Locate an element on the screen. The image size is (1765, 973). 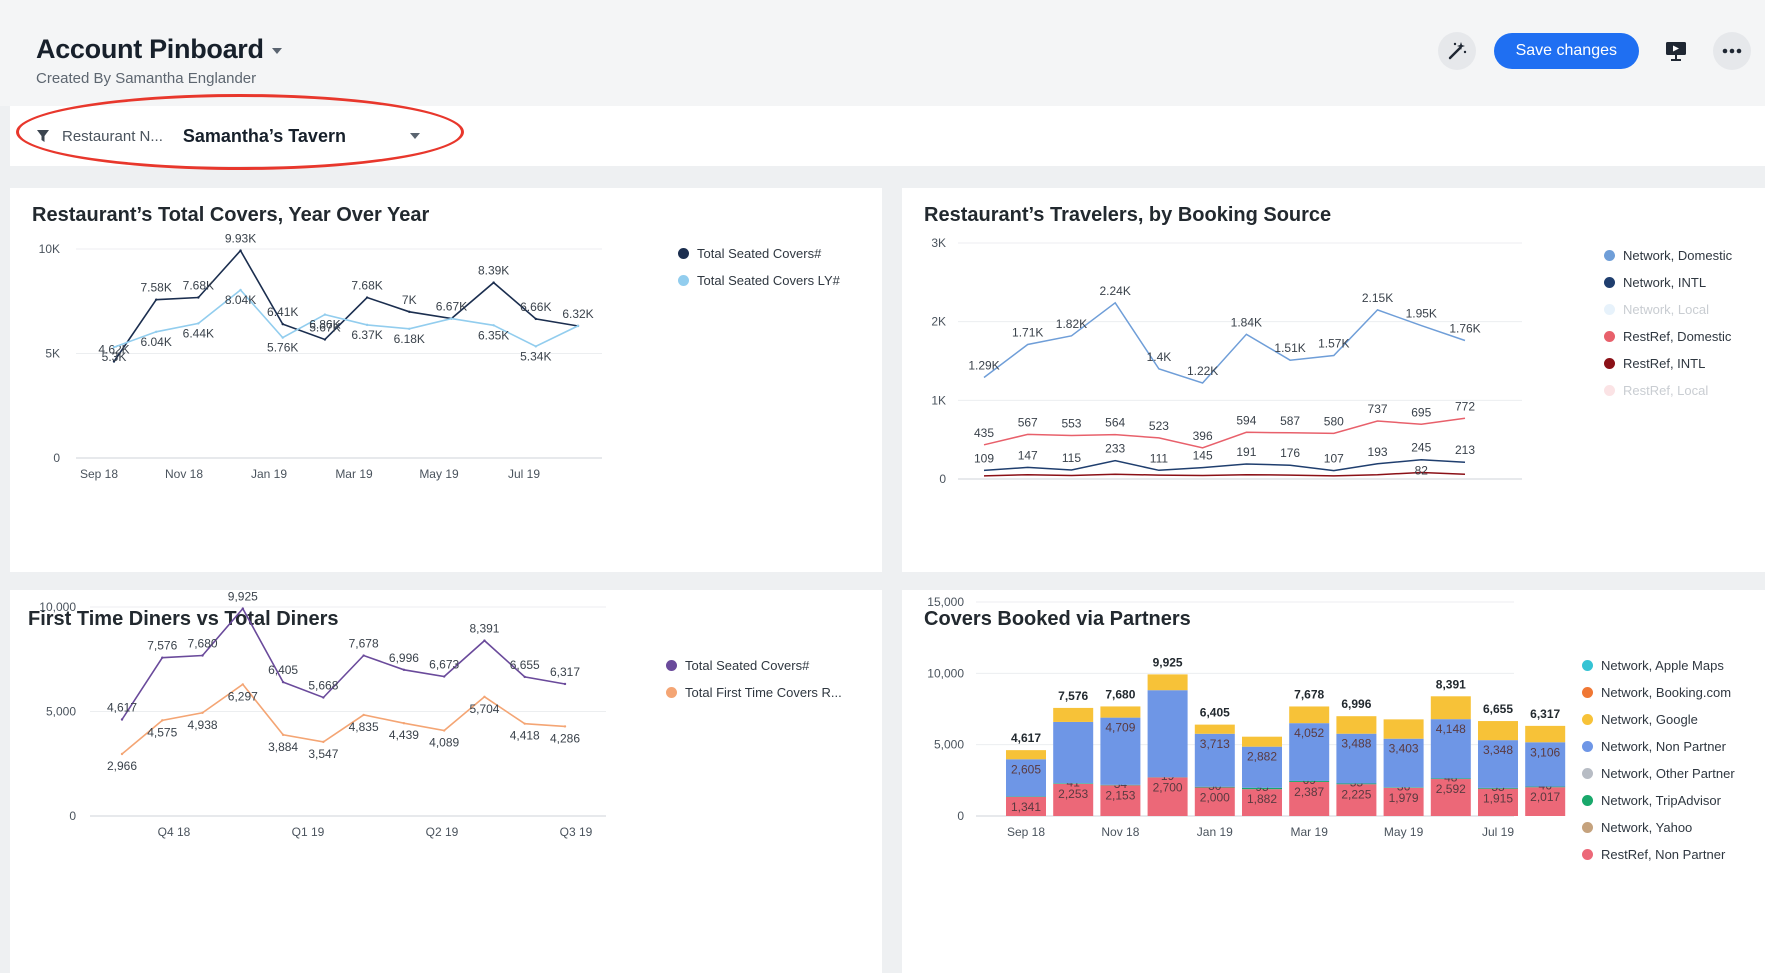
bar-total-label: 7,680 is located at coordinates (1120, 694).